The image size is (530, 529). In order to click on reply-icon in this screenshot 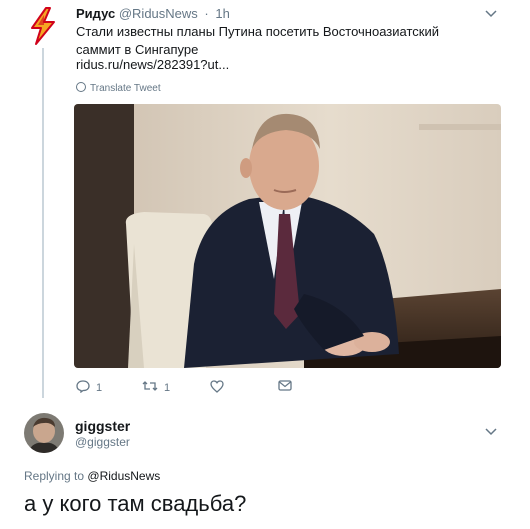, I will do `click(83, 388)`.